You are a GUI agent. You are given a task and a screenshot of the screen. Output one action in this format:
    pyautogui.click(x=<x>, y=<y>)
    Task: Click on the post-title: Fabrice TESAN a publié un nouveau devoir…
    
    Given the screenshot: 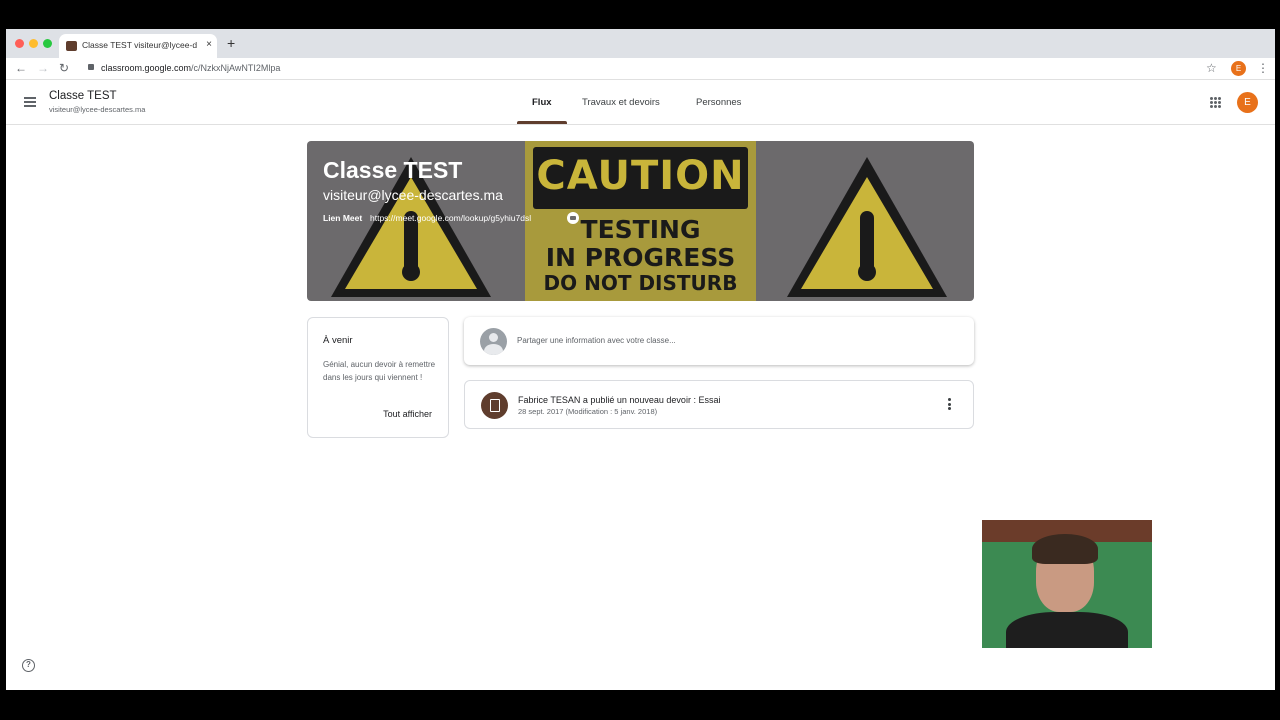 What is the action you would take?
    pyautogui.click(x=619, y=400)
    